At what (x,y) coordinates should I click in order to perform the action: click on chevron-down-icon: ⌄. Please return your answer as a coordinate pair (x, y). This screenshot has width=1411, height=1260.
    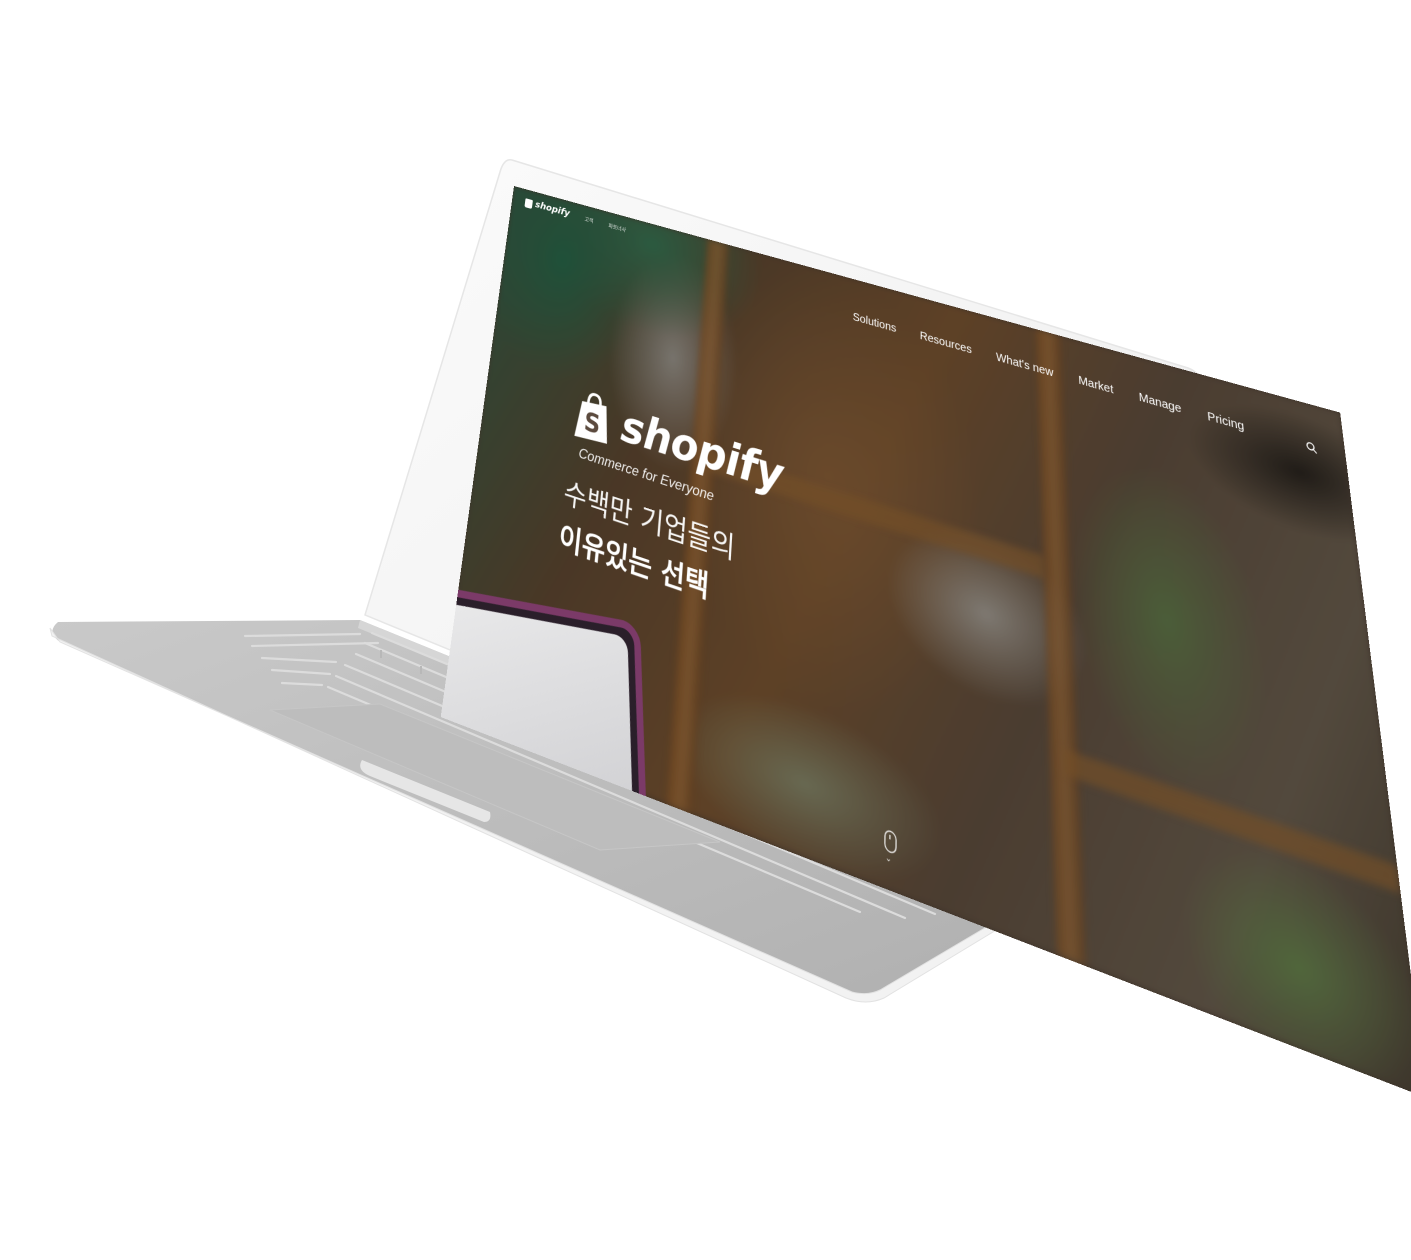
    Looking at the image, I should click on (888, 859).